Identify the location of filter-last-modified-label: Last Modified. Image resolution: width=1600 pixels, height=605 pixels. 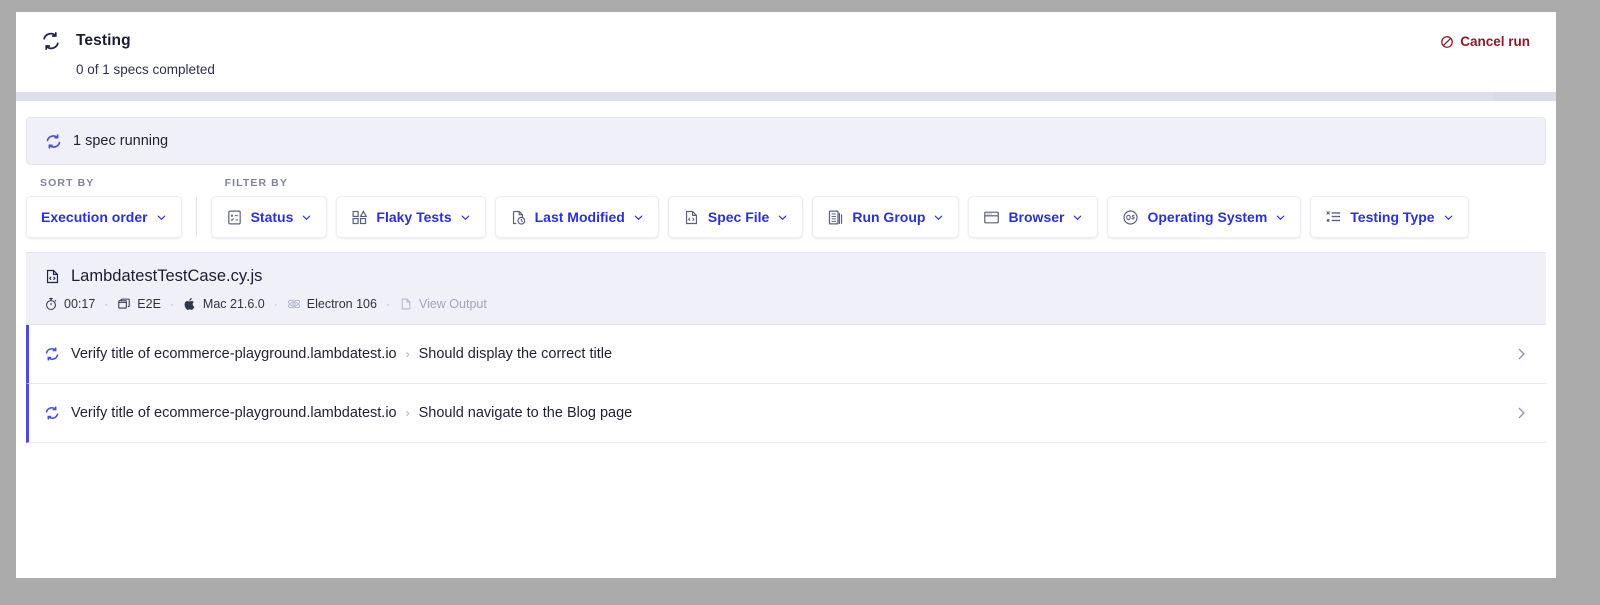
(579, 217).